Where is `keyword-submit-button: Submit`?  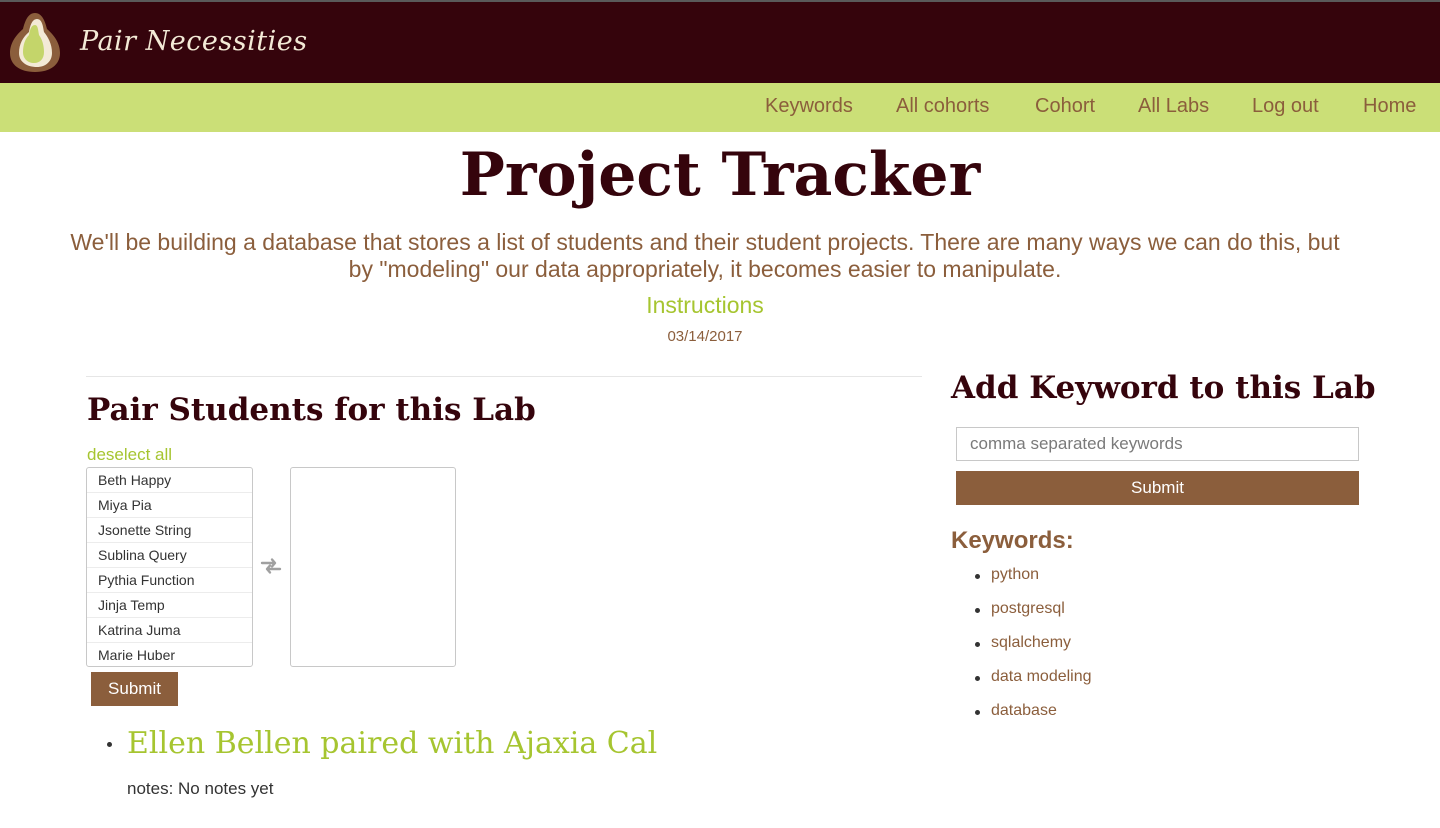 keyword-submit-button: Submit is located at coordinates (1157, 488).